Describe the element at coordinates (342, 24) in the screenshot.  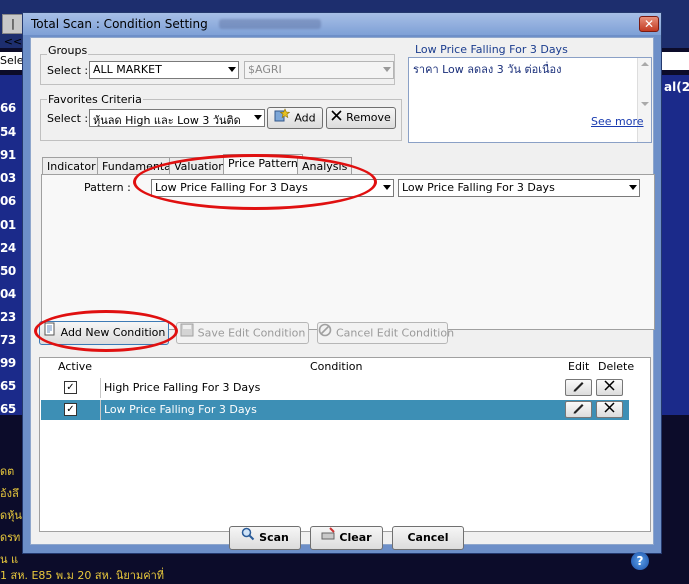
I see `dialog-titlebar: Total Scan : Condition Setting ✕` at that location.